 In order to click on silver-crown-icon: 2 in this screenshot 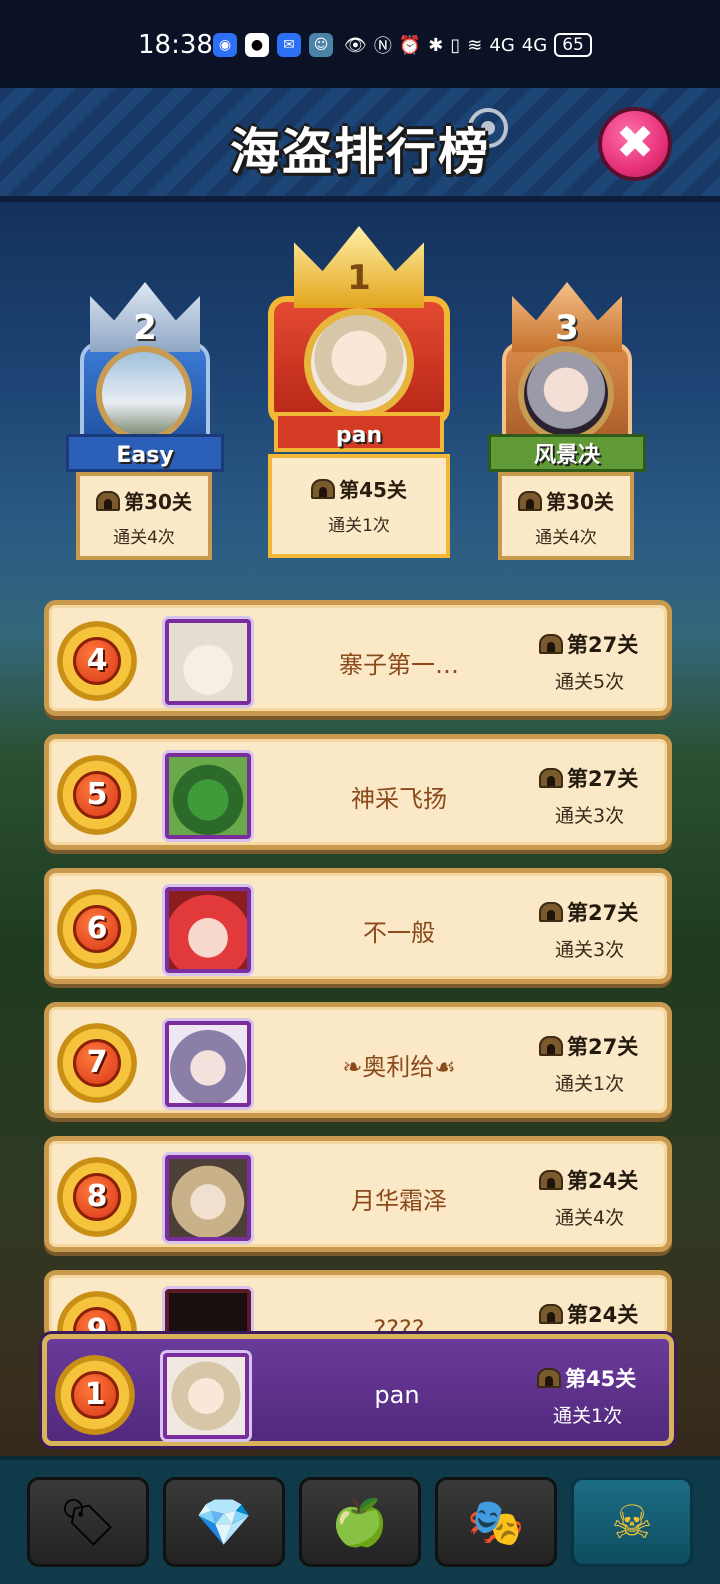, I will do `click(145, 317)`.